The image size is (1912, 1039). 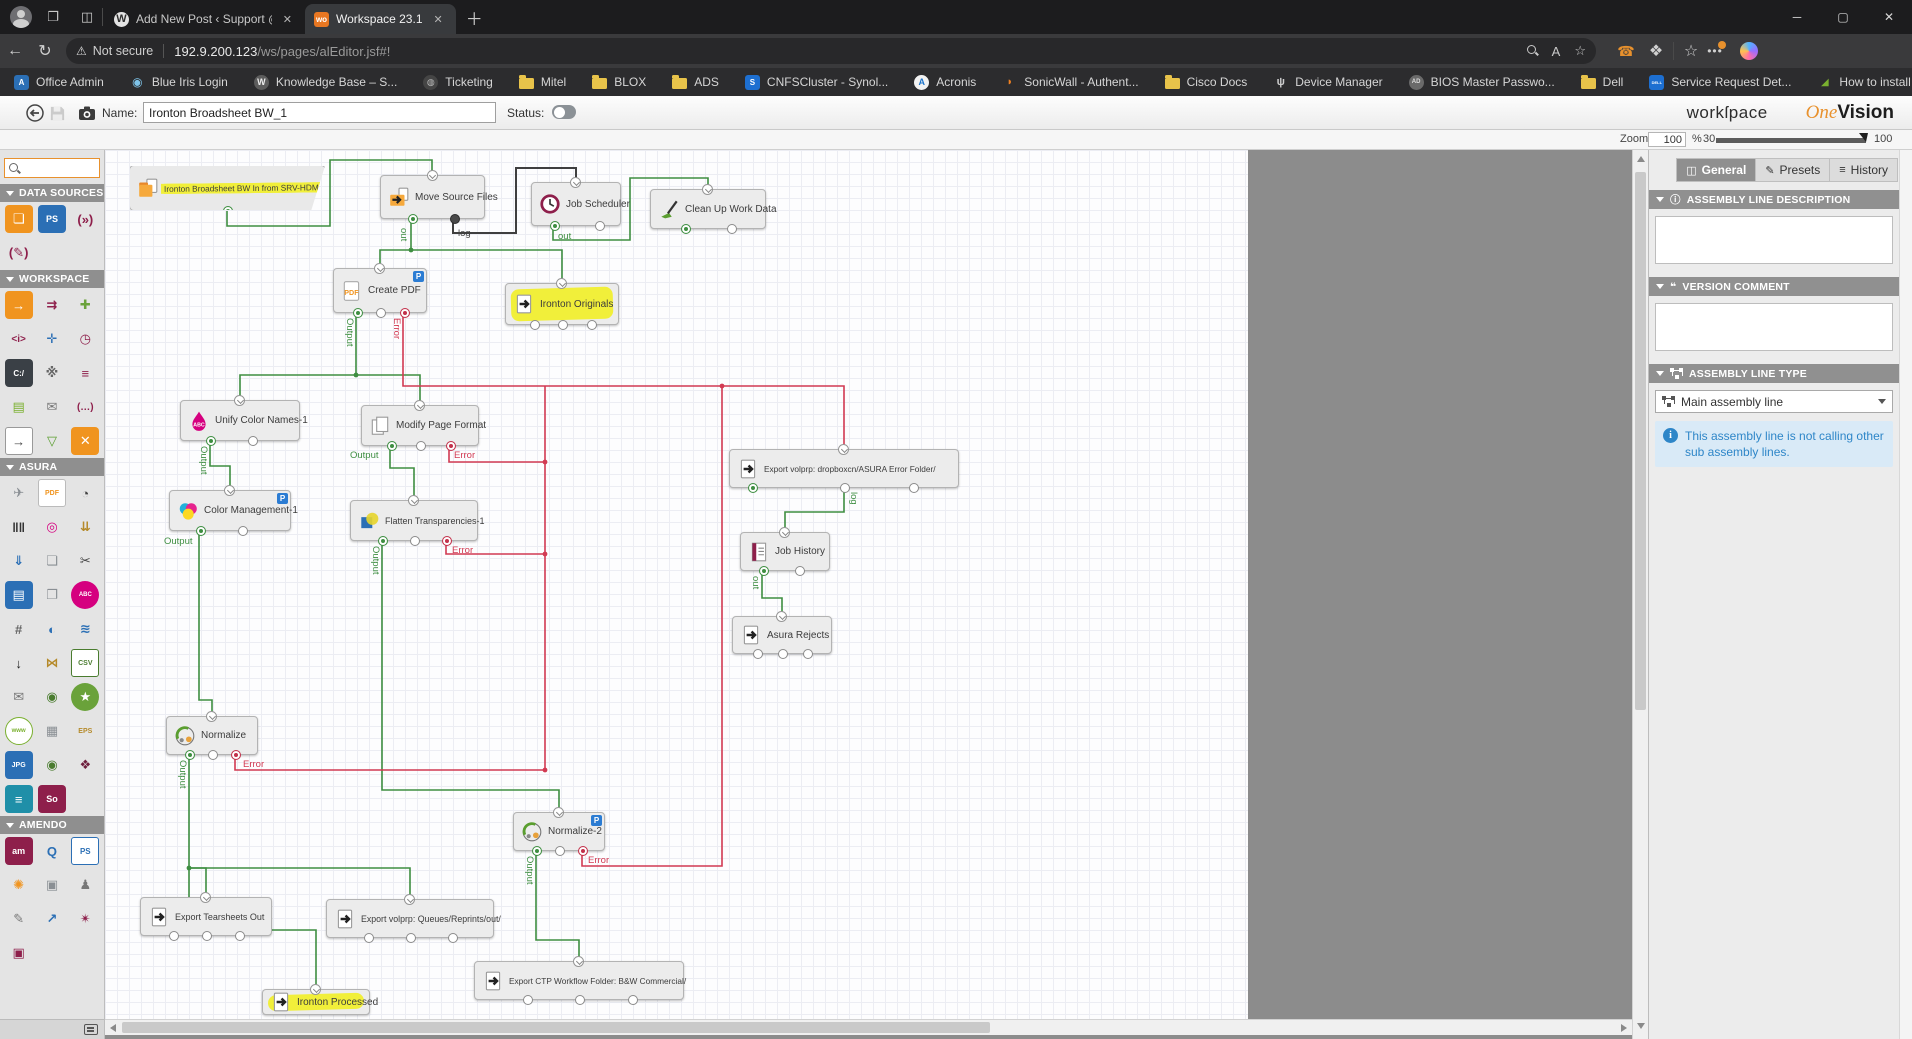 What do you see at coordinates (57, 113) in the screenshot?
I see `save-button` at bounding box center [57, 113].